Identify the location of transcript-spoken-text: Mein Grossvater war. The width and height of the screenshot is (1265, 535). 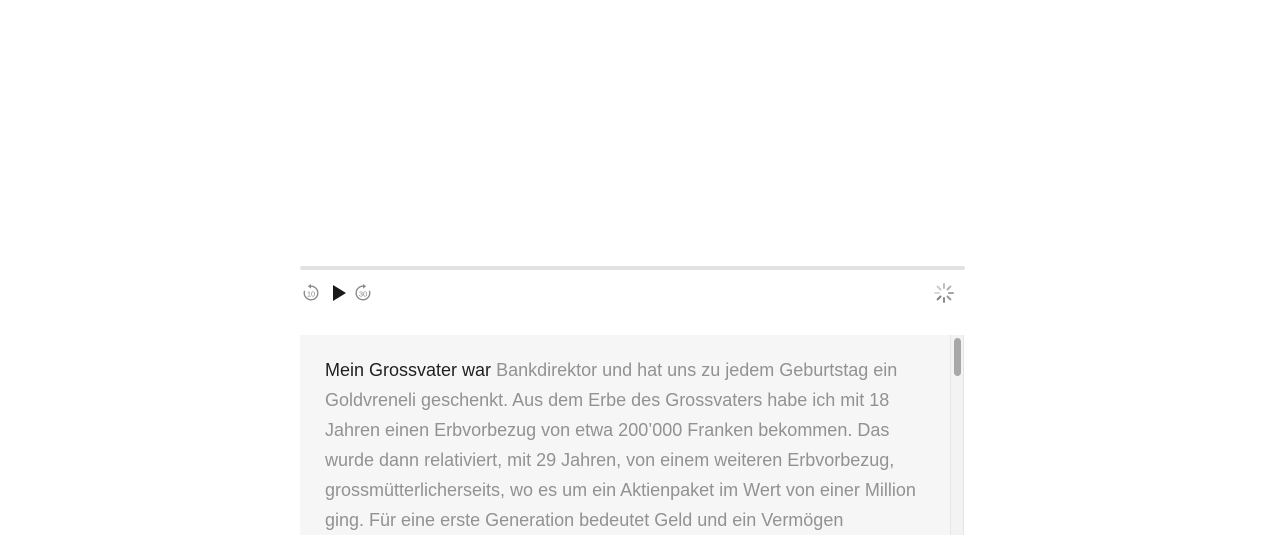
(408, 370).